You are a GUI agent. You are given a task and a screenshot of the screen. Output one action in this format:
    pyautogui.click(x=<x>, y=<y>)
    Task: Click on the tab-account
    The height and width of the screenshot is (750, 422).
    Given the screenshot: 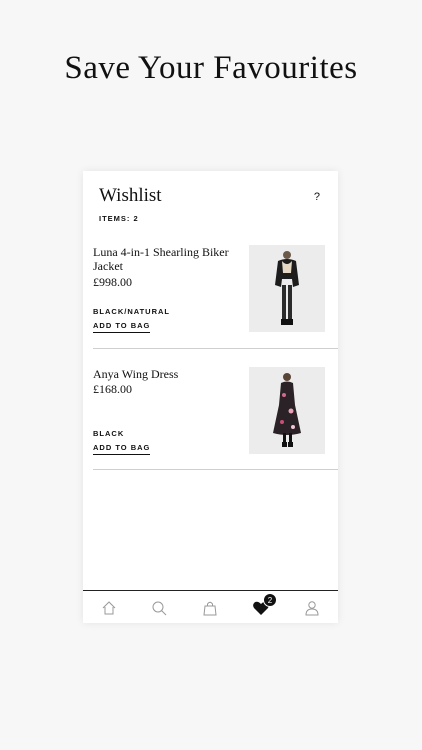 What is the action you would take?
    pyautogui.click(x=312, y=608)
    